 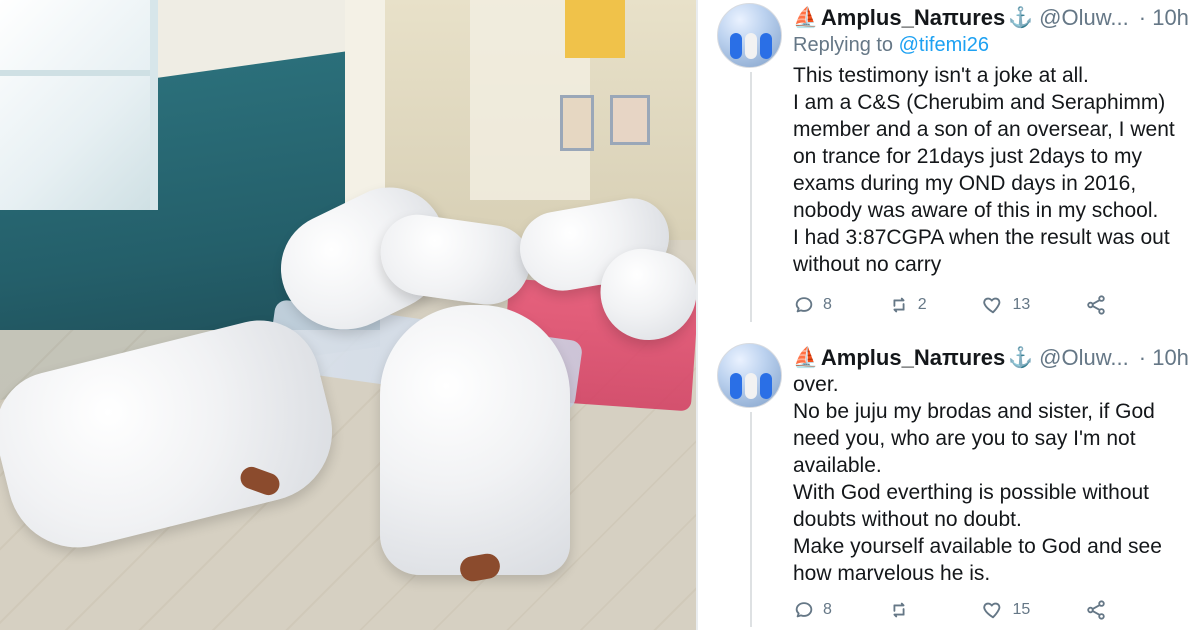 I want to click on tweet-text-line: This testimony isn't a joke at all., so click(x=941, y=75).